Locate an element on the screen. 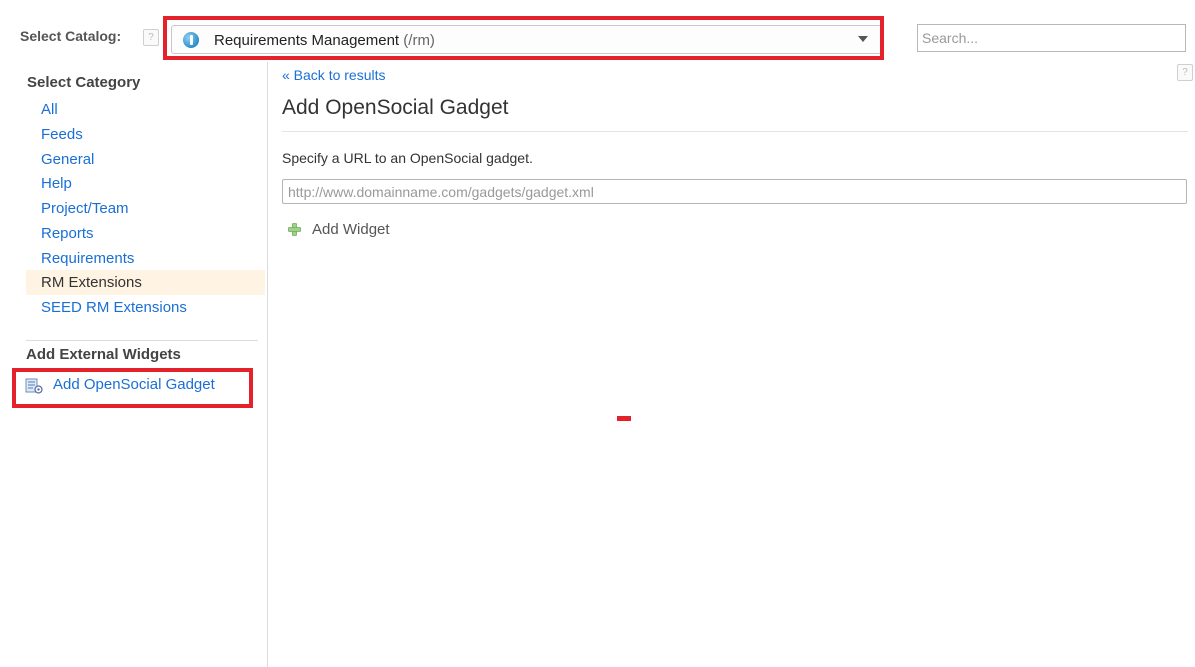  title-divider is located at coordinates (735, 131).